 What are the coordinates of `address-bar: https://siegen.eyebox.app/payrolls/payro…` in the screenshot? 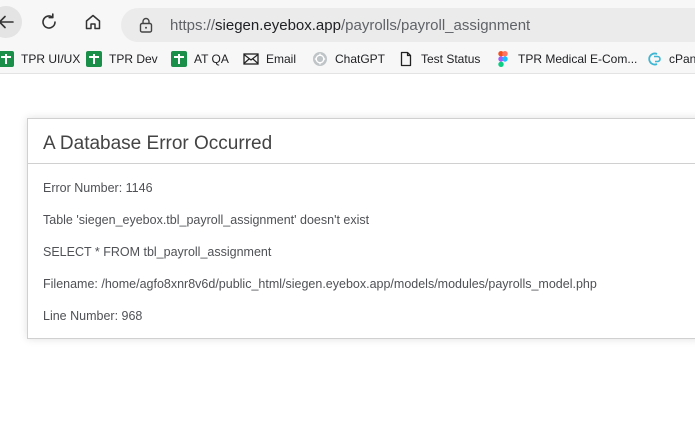 It's located at (408, 25).